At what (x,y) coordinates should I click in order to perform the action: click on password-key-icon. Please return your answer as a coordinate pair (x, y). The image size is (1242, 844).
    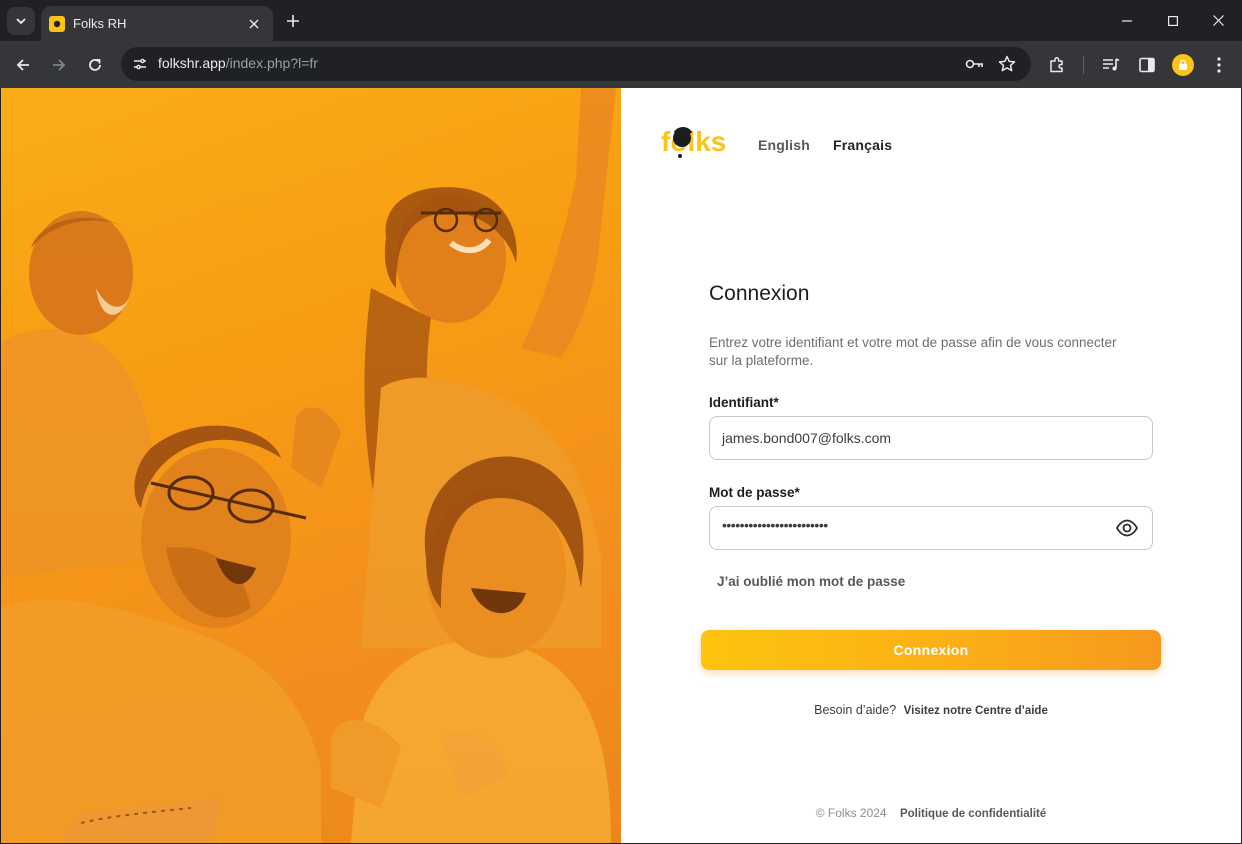
    Looking at the image, I should click on (975, 64).